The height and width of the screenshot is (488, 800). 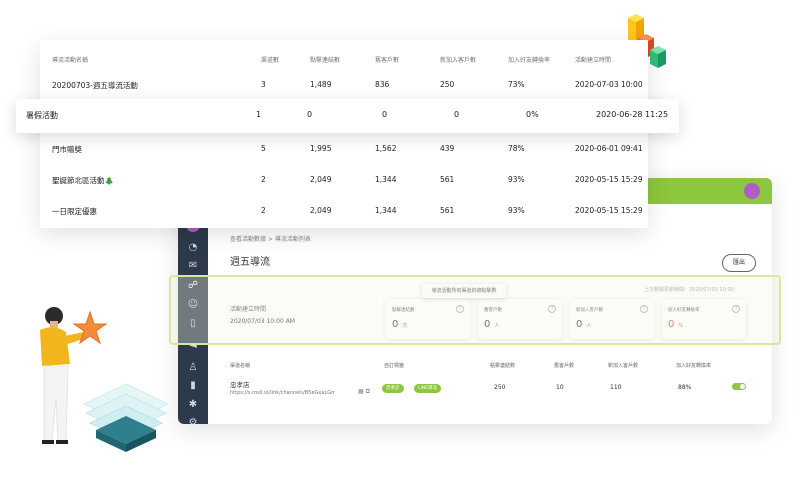 I want to click on cell-name: 暑假活動, so click(x=42, y=115).